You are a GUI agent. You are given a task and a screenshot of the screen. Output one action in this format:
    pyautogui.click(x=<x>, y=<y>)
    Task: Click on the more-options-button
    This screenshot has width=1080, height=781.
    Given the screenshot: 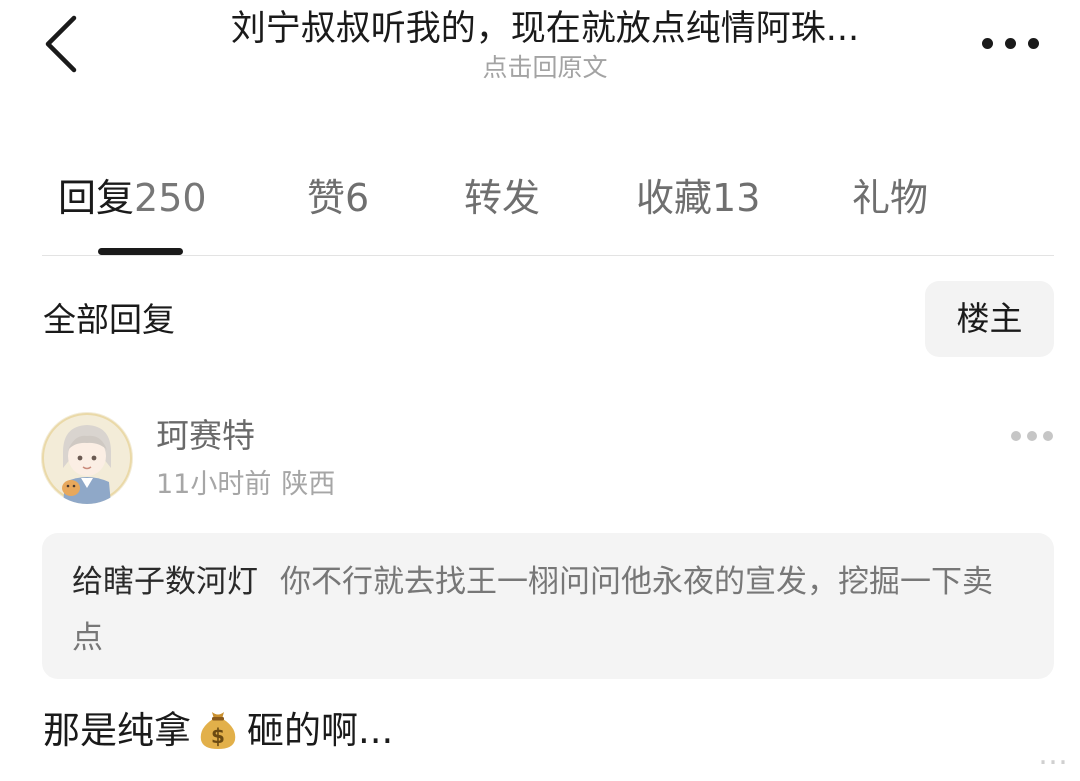 What is the action you would take?
    pyautogui.click(x=1011, y=43)
    